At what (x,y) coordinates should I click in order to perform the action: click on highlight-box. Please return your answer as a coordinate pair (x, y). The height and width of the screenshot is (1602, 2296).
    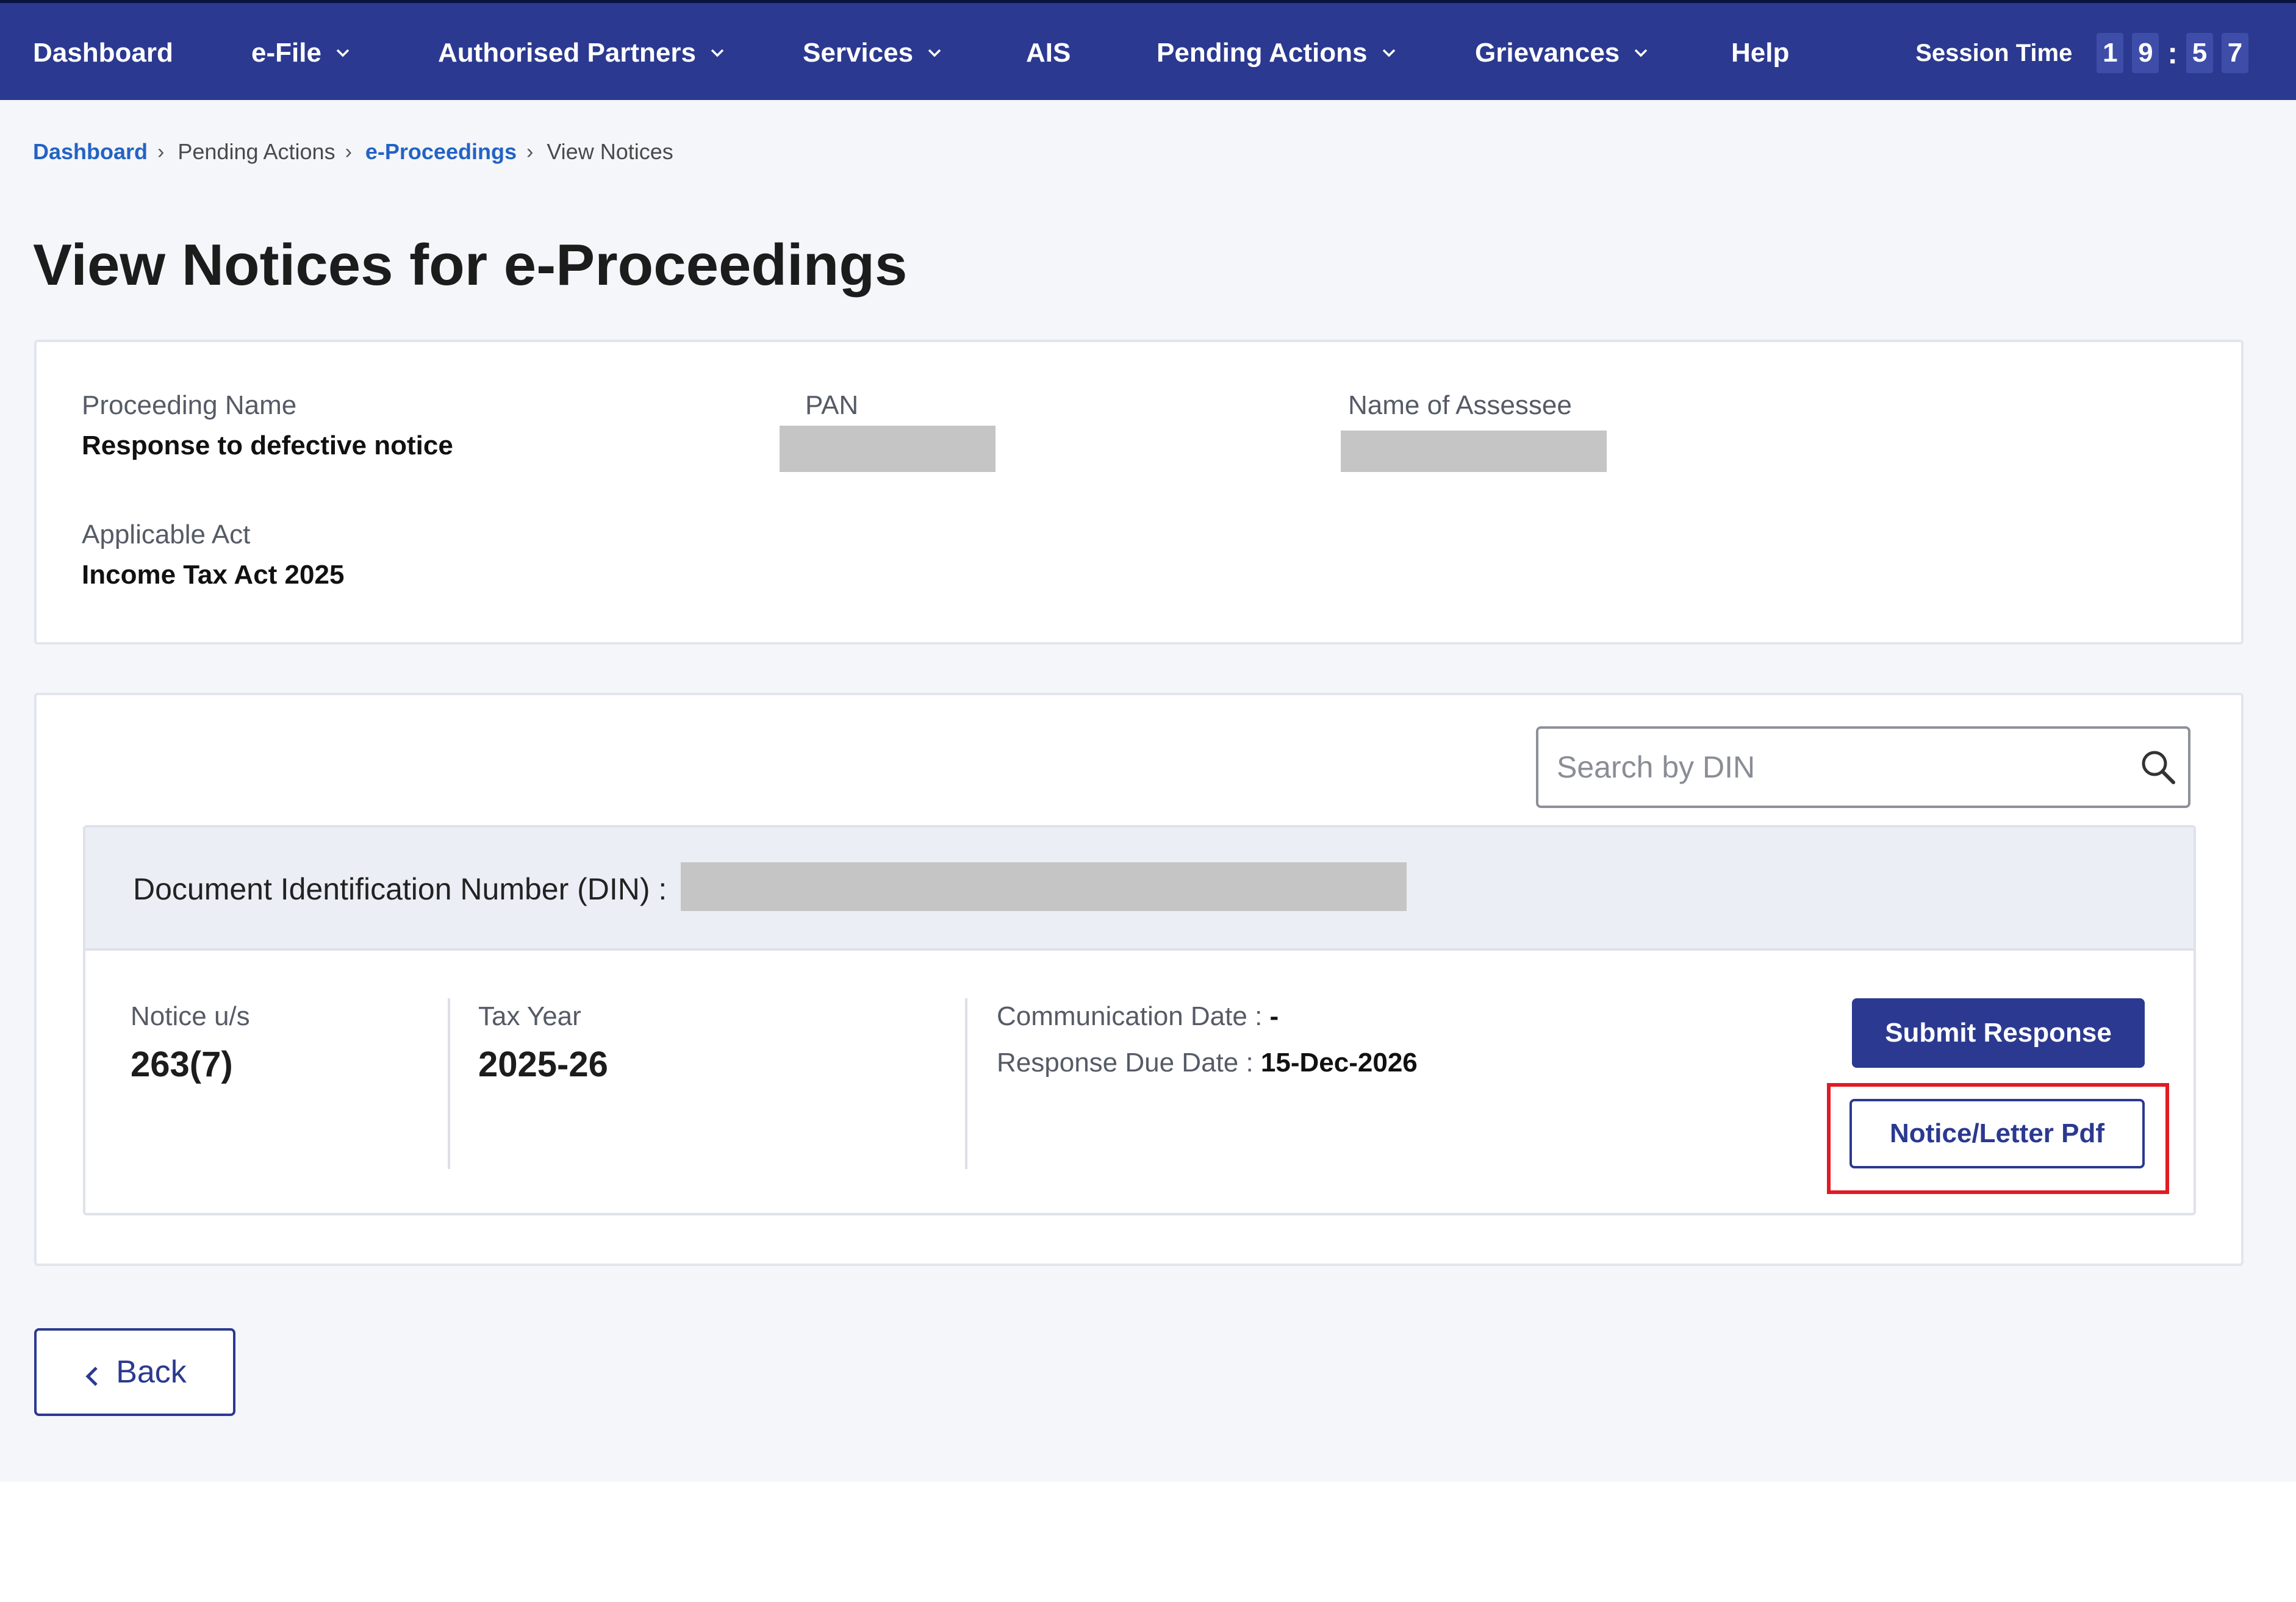
    Looking at the image, I should click on (1998, 1138).